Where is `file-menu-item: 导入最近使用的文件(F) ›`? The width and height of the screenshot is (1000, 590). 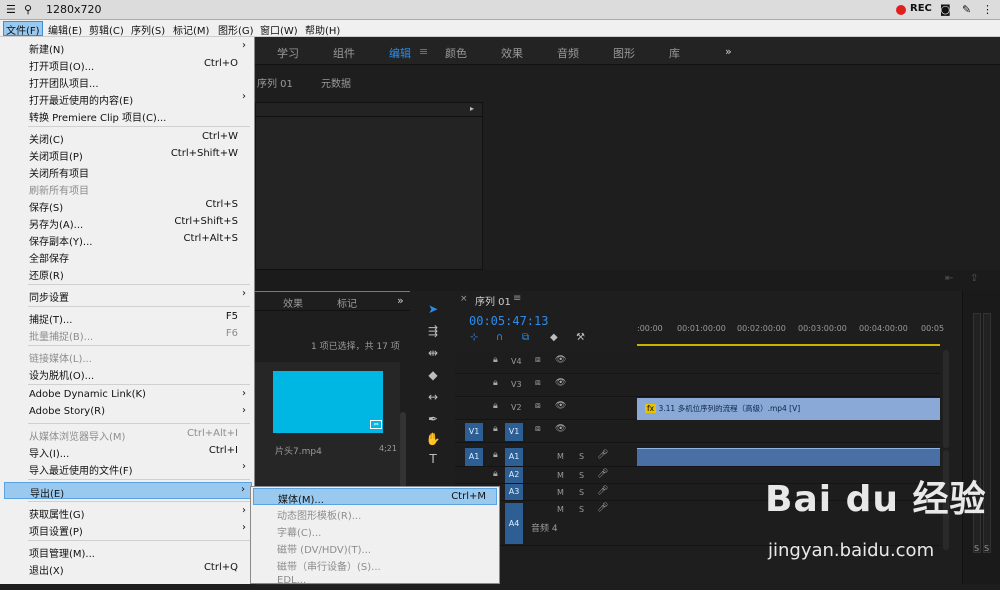
file-menu-item: 导入最近使用的文件(F) › is located at coordinates (128, 468).